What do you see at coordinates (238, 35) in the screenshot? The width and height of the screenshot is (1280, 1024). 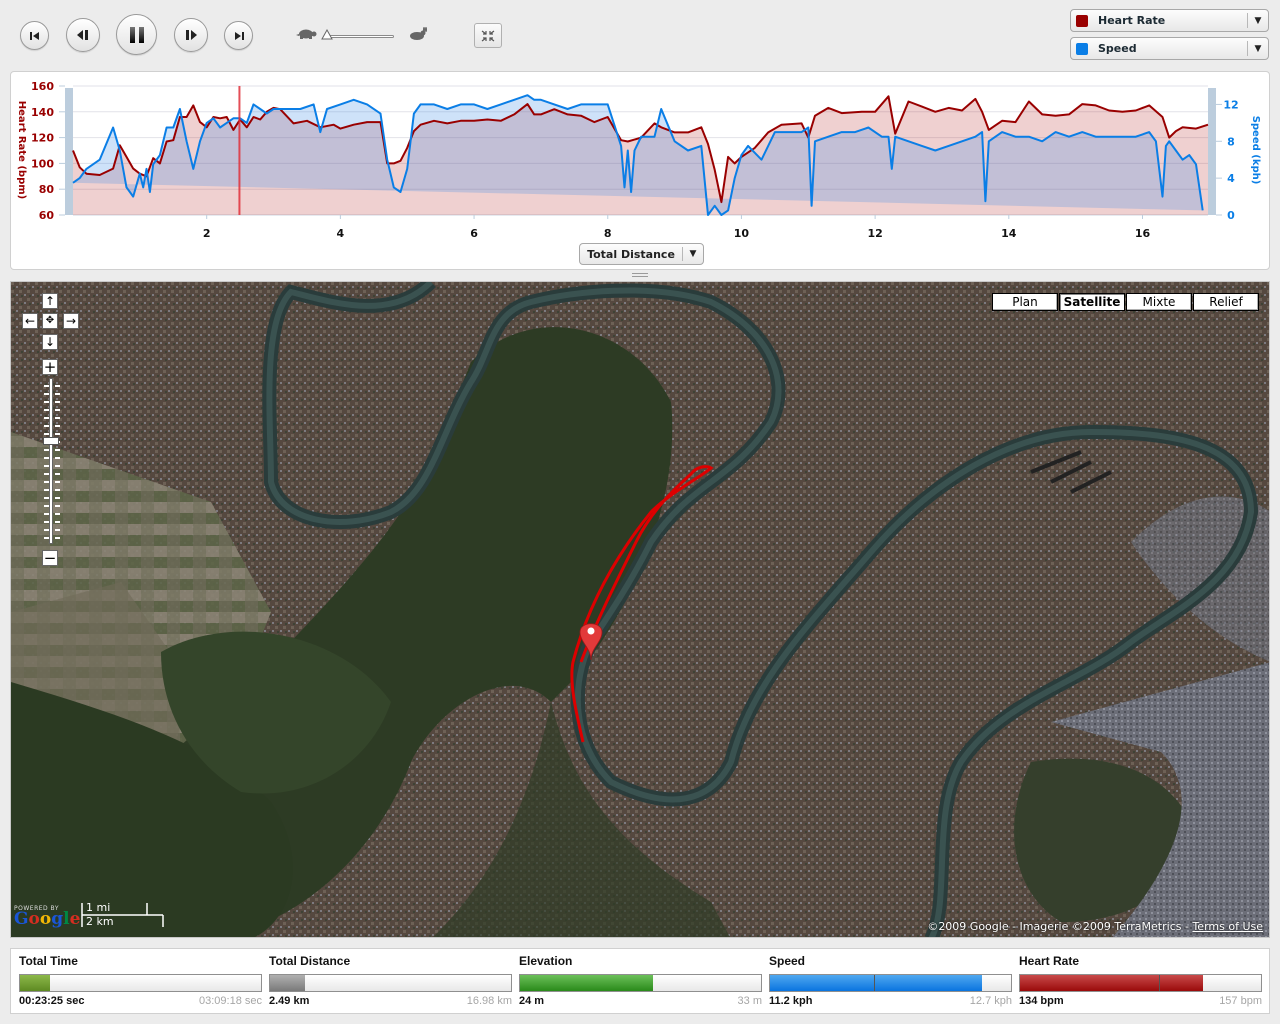 I see `skip-to-end-button` at bounding box center [238, 35].